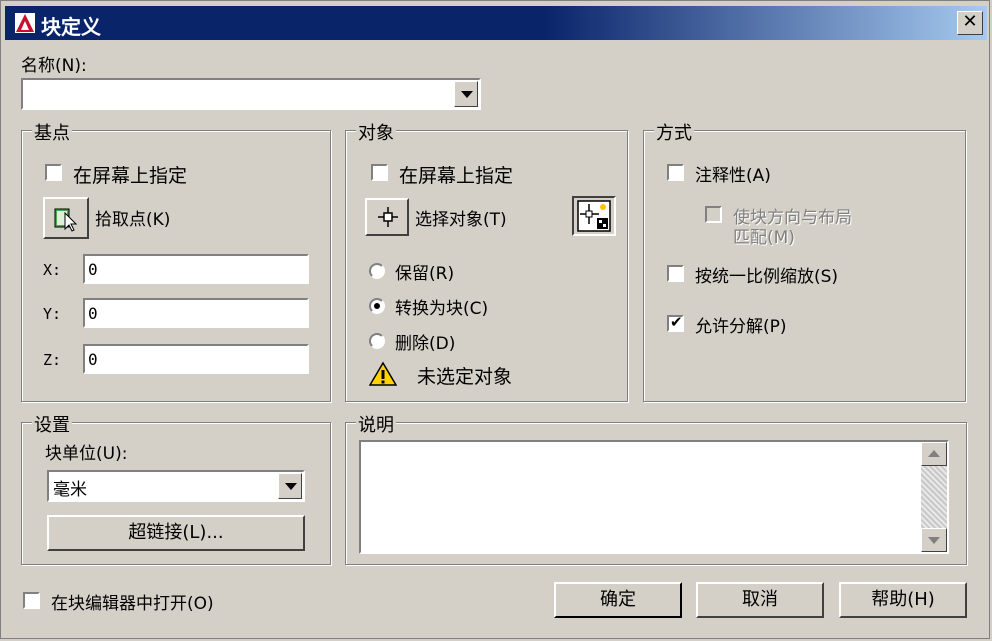 The height and width of the screenshot is (641, 992). I want to click on allow-exploding-checkbox: ✔, so click(675, 322).